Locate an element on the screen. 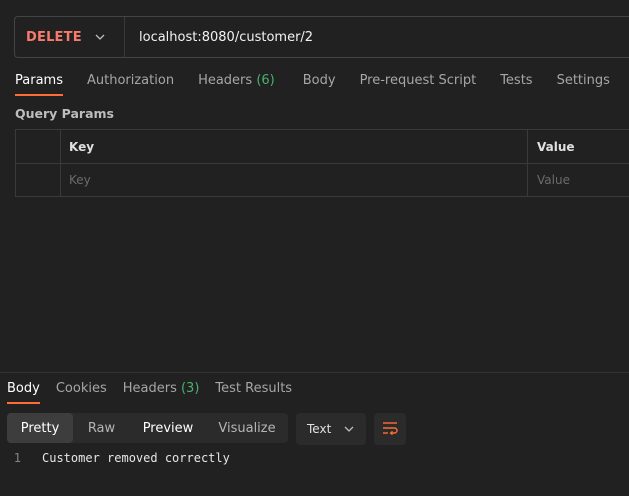 The image size is (629, 496). method-select: DELETE is located at coordinates (70, 37).